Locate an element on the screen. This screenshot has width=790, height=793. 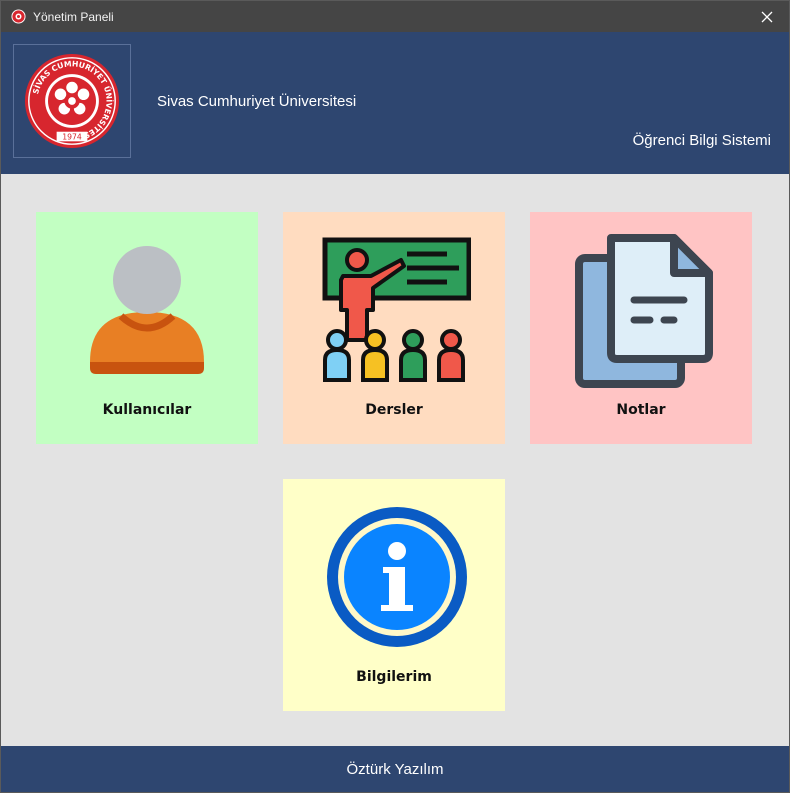
logo-year: 1974 is located at coordinates (72, 136).